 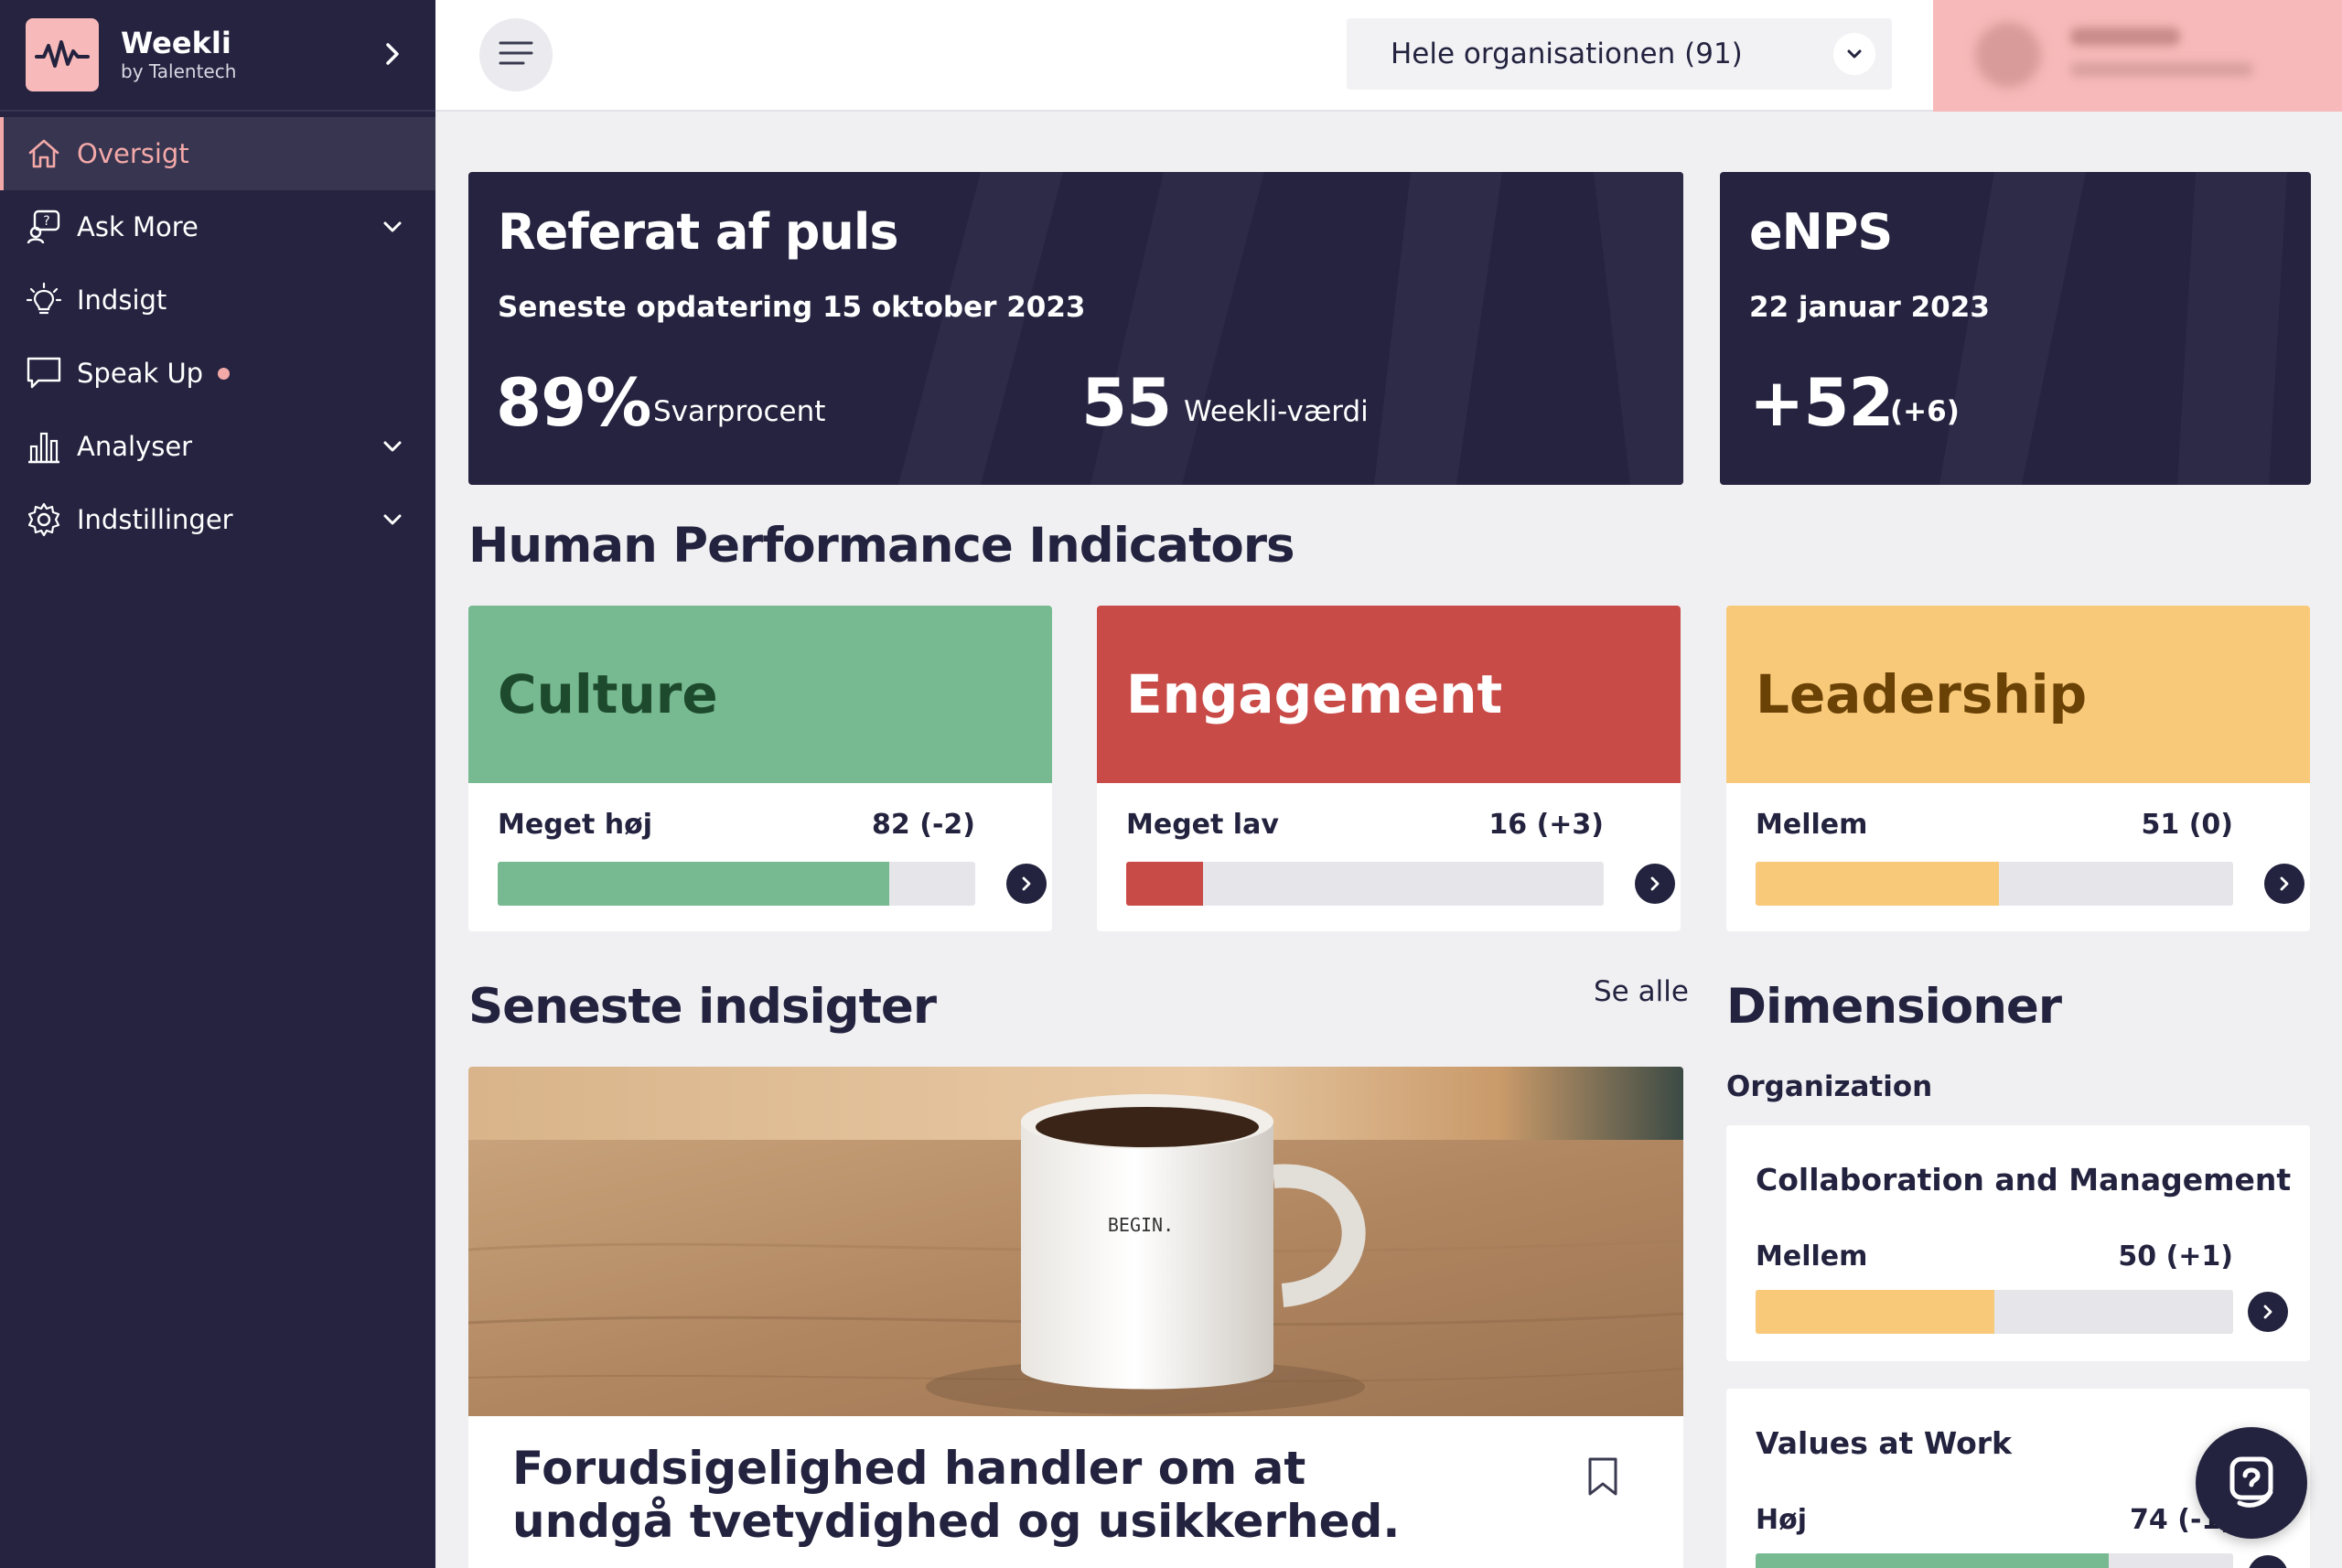 What do you see at coordinates (2018, 694) in the screenshot?
I see `hpi-card-title: Leadership` at bounding box center [2018, 694].